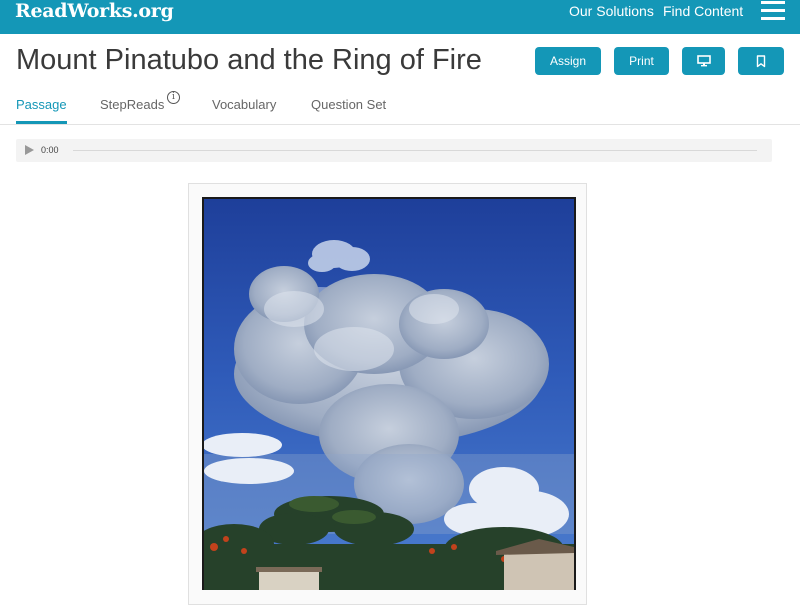 The image size is (800, 605). I want to click on tab-vocabulary: Vocabulary, so click(244, 105).